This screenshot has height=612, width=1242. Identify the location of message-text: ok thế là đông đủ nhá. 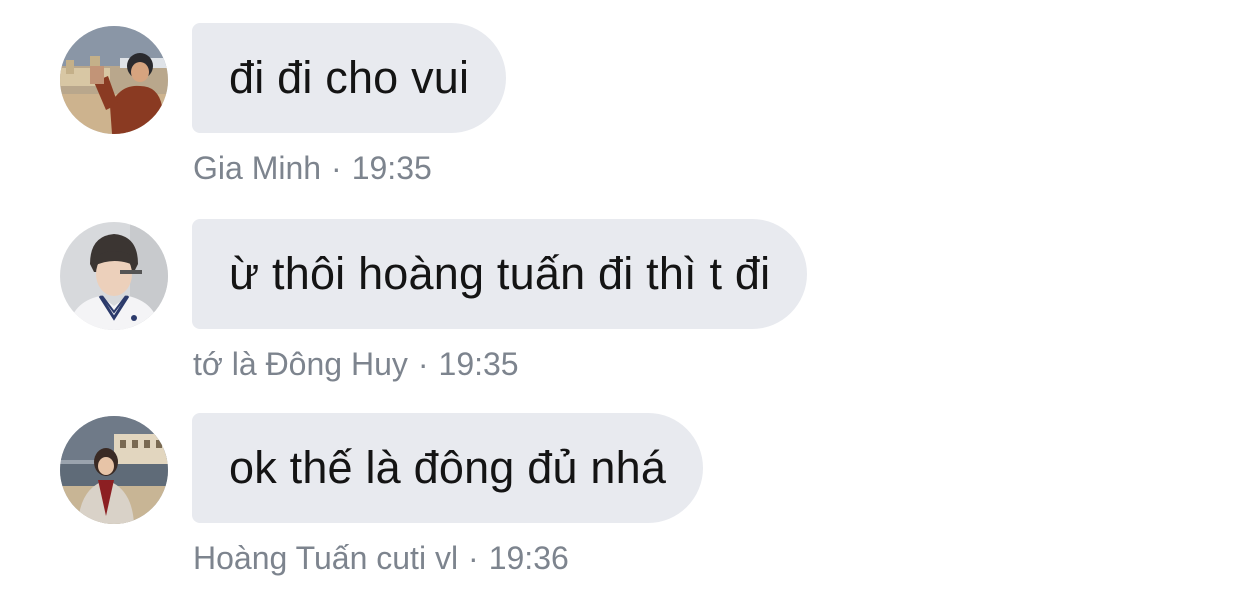
(448, 467).